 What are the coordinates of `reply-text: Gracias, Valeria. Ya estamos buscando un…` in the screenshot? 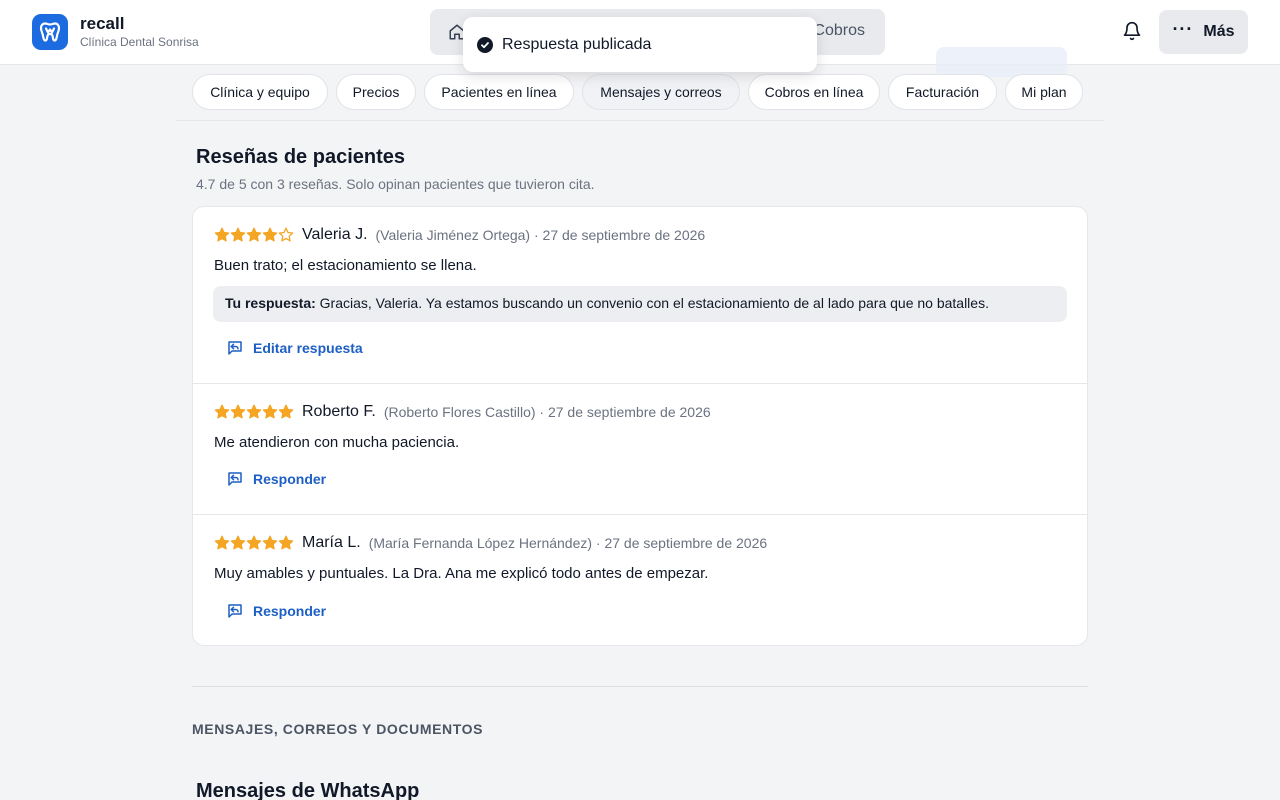 It's located at (654, 303).